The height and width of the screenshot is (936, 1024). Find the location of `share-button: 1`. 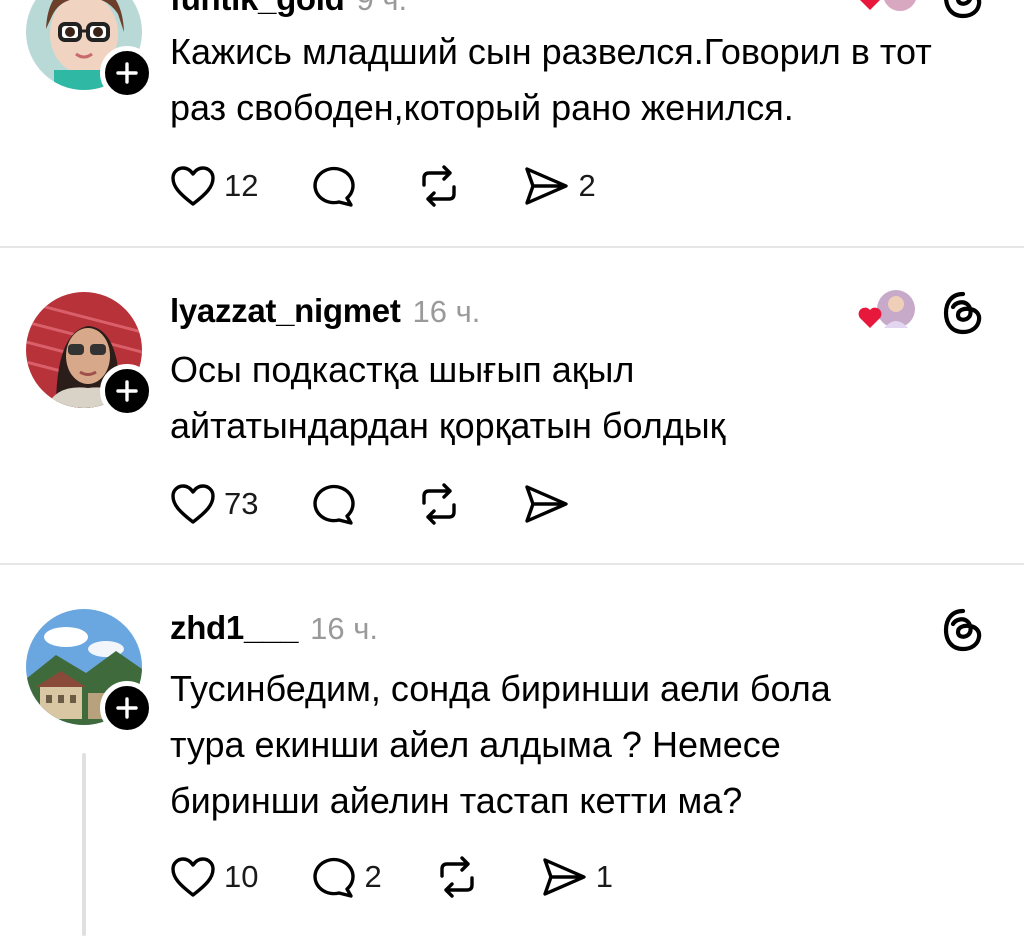

share-button: 1 is located at coordinates (576, 877).